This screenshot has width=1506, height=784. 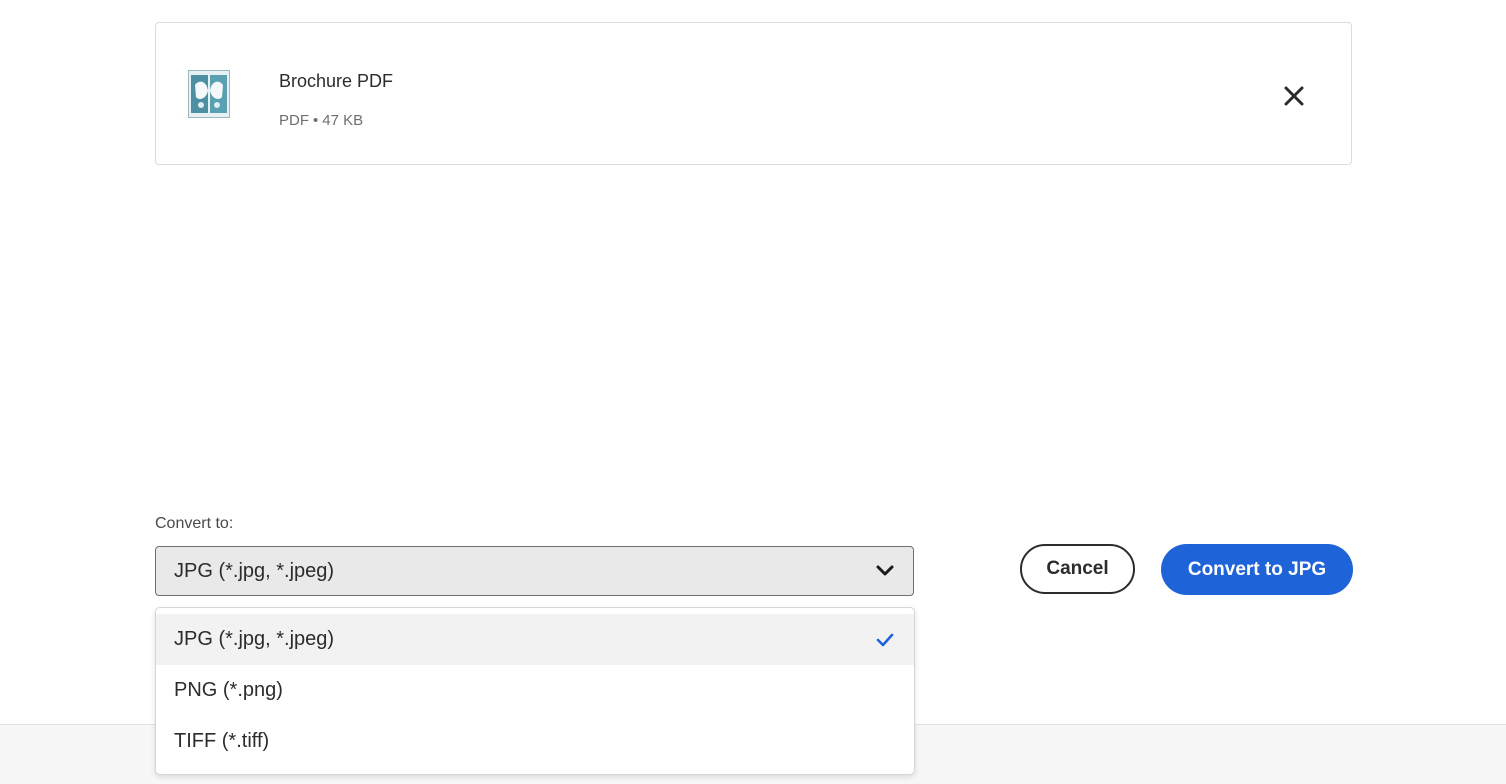 I want to click on file-meta: PDF • 47 KB, so click(x=321, y=120).